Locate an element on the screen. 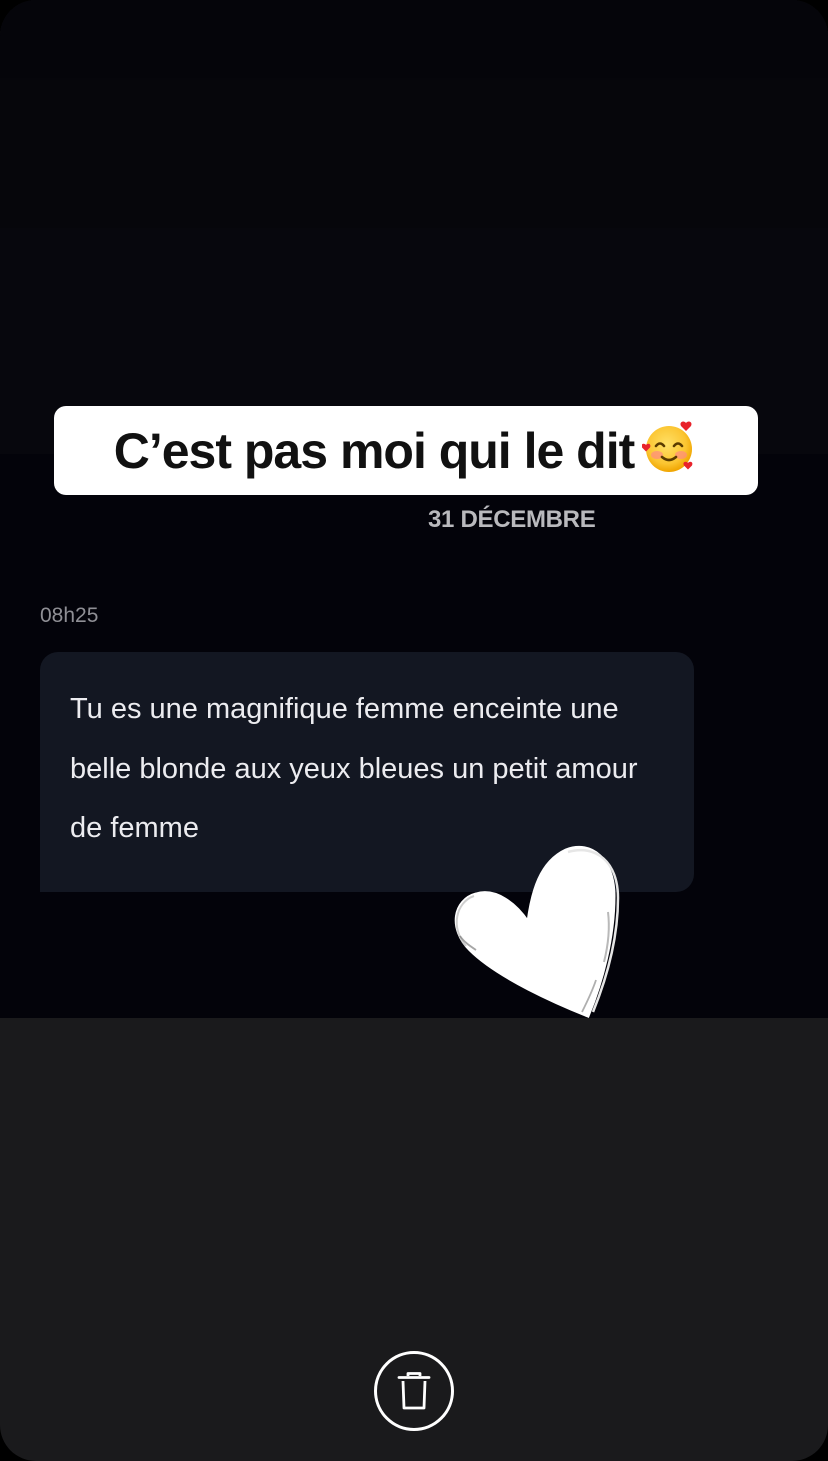 The width and height of the screenshot is (828, 1461). heart-icon is located at coordinates (537, 931).